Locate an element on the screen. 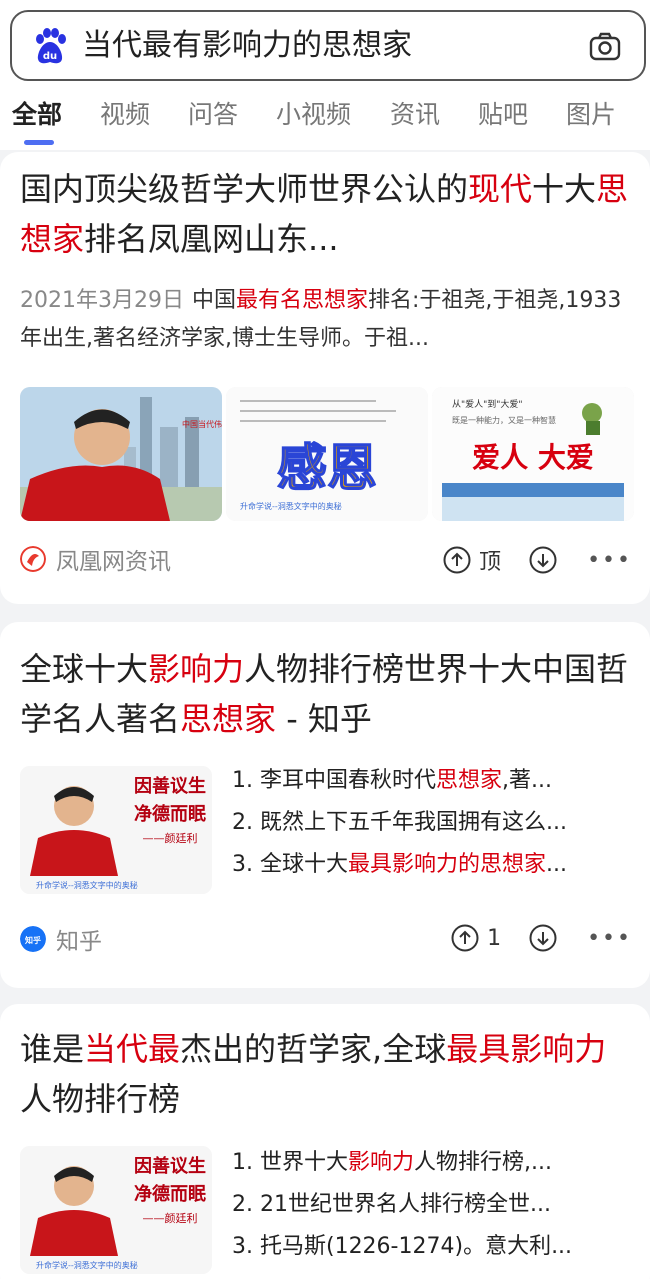 The image size is (650, 1279). result-image-1: 中国当代伟大的思想家 is located at coordinates (121, 454).